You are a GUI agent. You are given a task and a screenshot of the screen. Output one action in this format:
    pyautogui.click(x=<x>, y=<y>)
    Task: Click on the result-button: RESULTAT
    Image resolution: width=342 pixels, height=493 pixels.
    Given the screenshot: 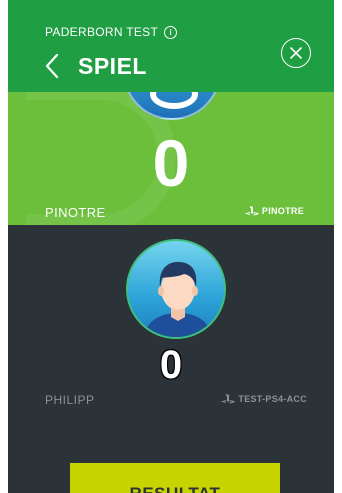 What is the action you would take?
    pyautogui.click(x=175, y=478)
    